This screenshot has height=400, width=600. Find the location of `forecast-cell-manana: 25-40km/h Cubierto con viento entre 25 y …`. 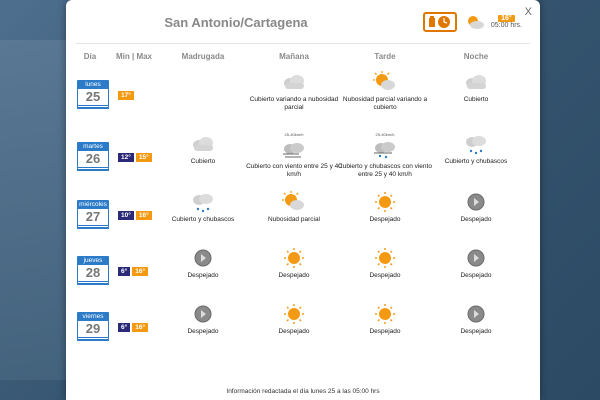

forecast-cell-manana: 25-40km/h Cubierto con viento entre 25 y … is located at coordinates (294, 155).